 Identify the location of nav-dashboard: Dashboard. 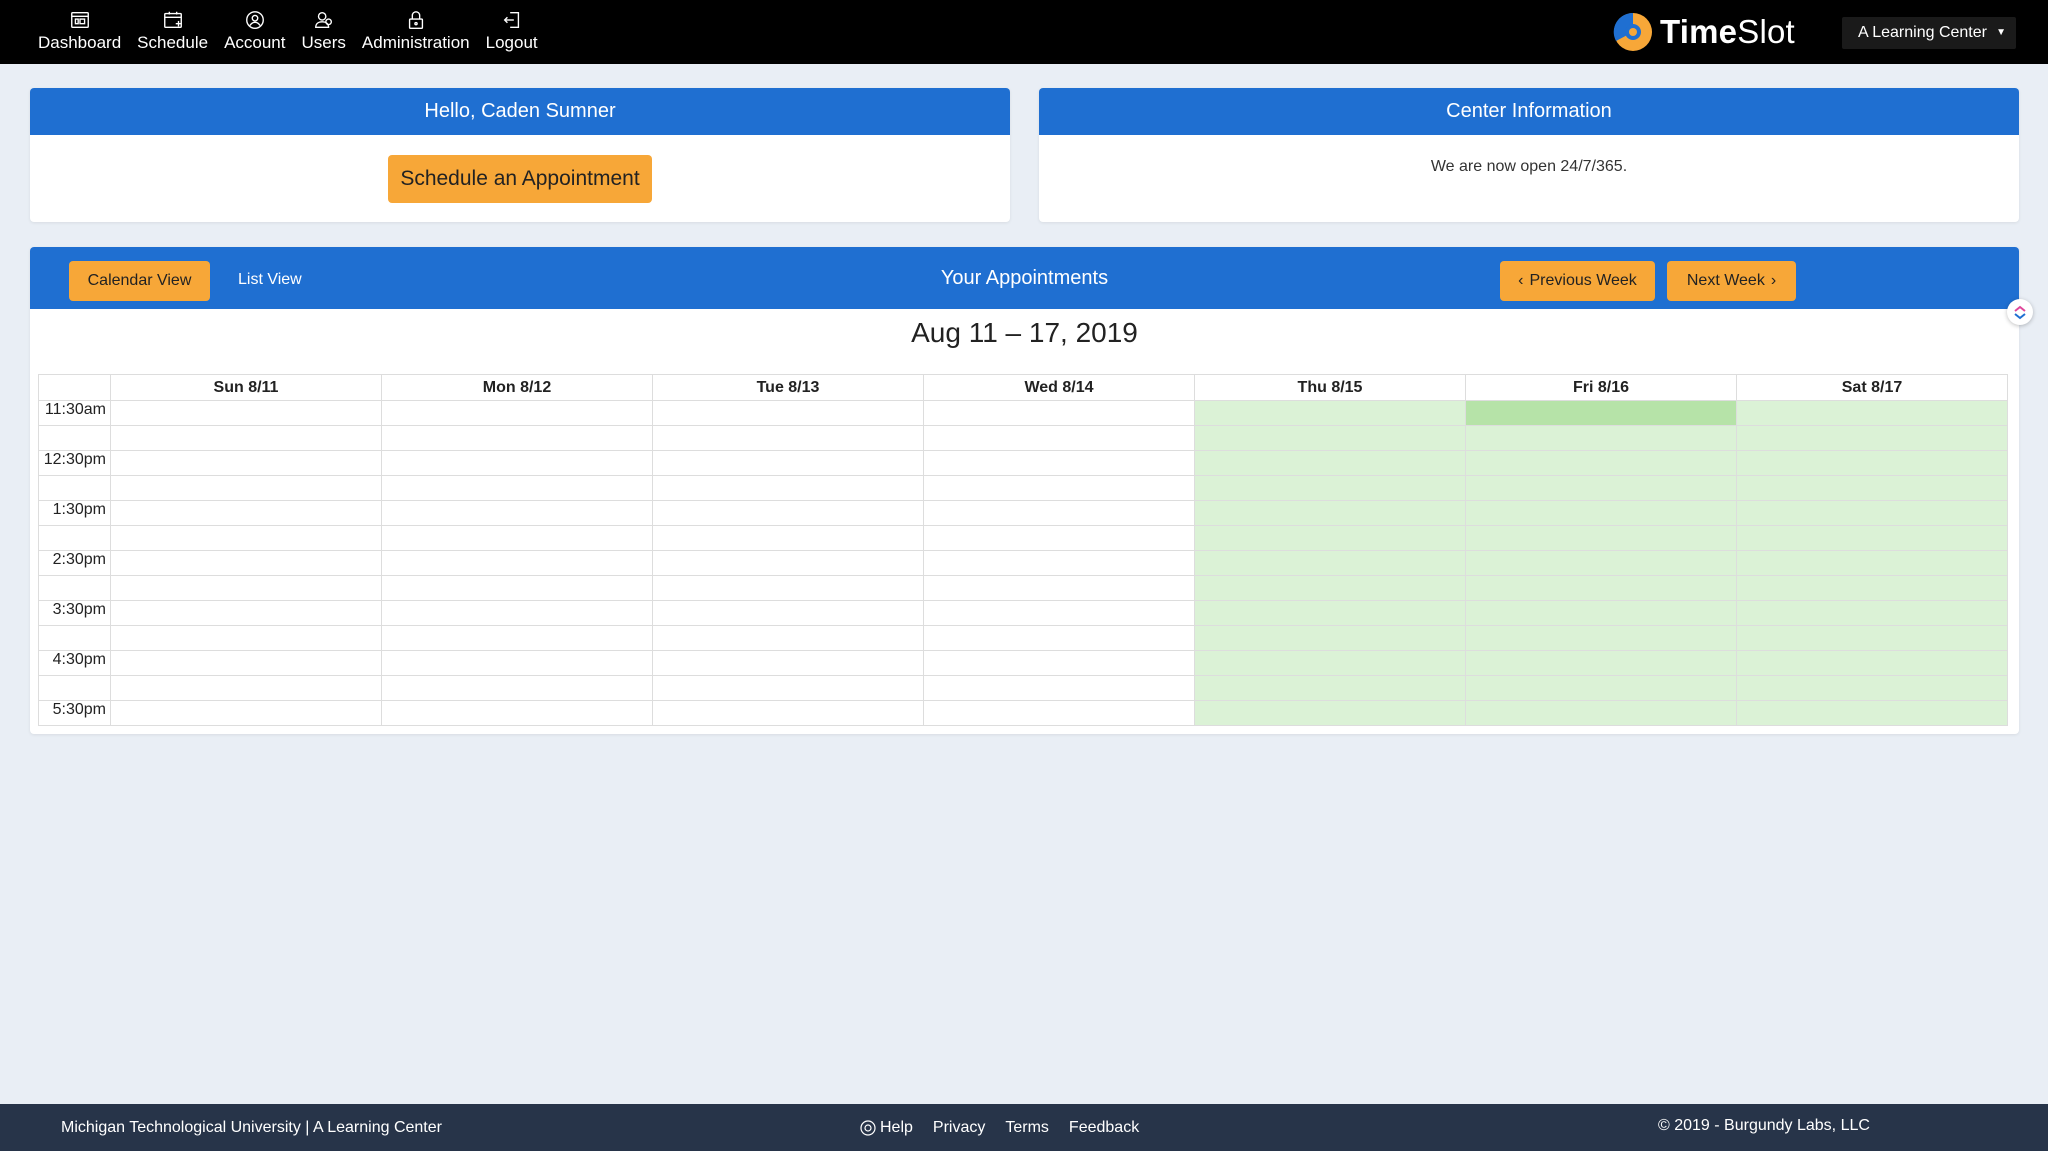
(79, 26).